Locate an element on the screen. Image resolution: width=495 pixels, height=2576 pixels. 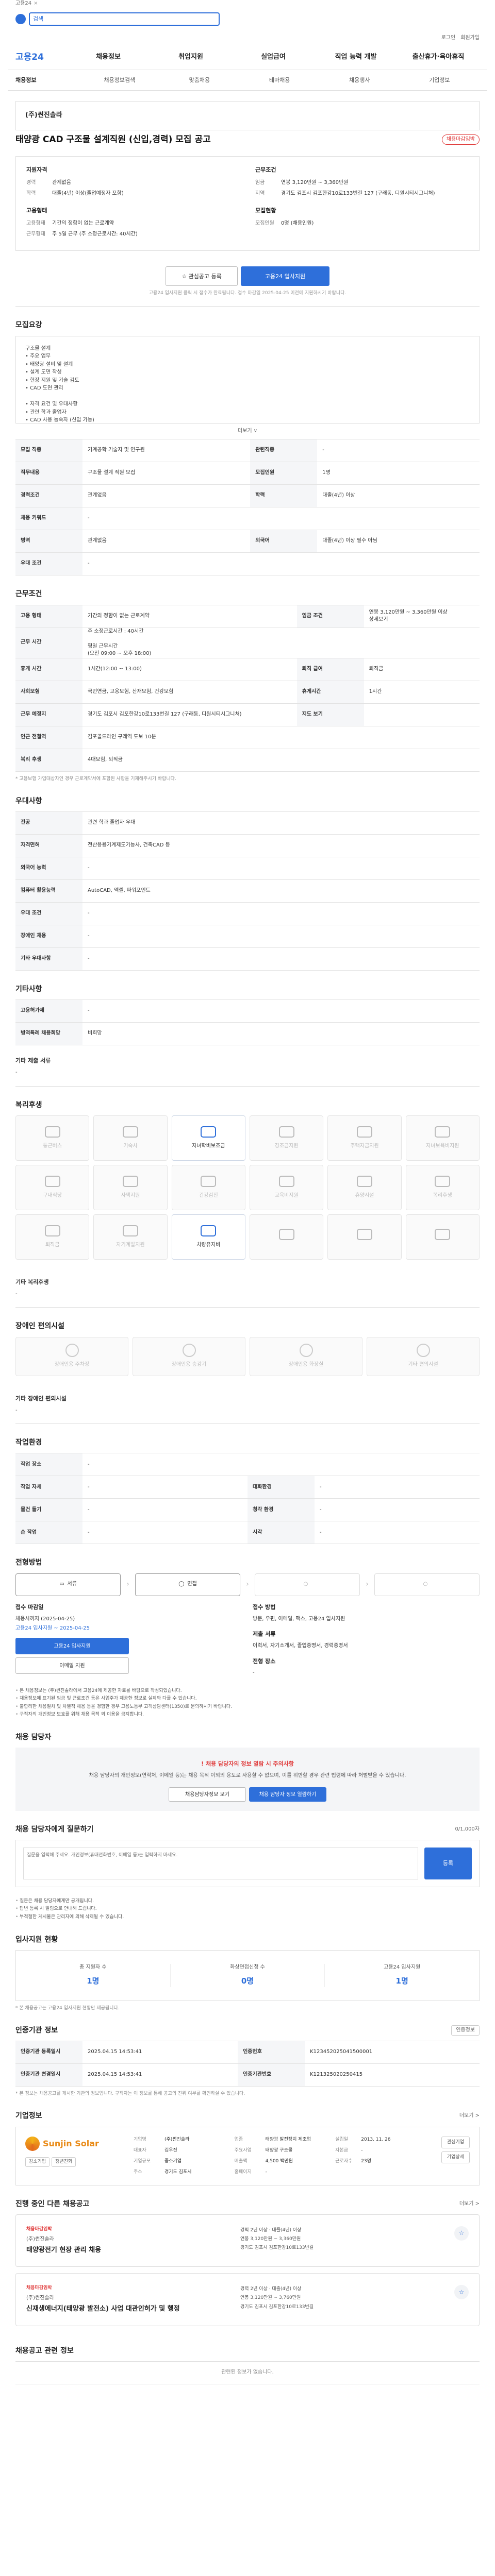
gnb-item-training: 직업 능력 개발 is located at coordinates (356, 57).